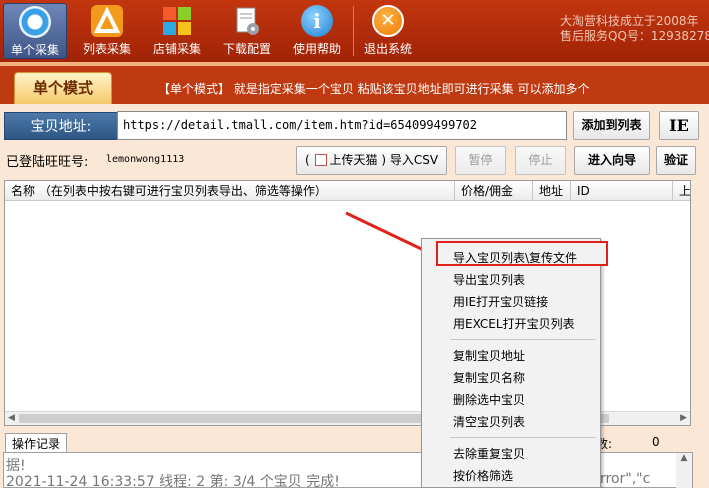 This screenshot has width=709, height=488. What do you see at coordinates (321, 160) in the screenshot?
I see `upload-tmall-checkbox` at bounding box center [321, 160].